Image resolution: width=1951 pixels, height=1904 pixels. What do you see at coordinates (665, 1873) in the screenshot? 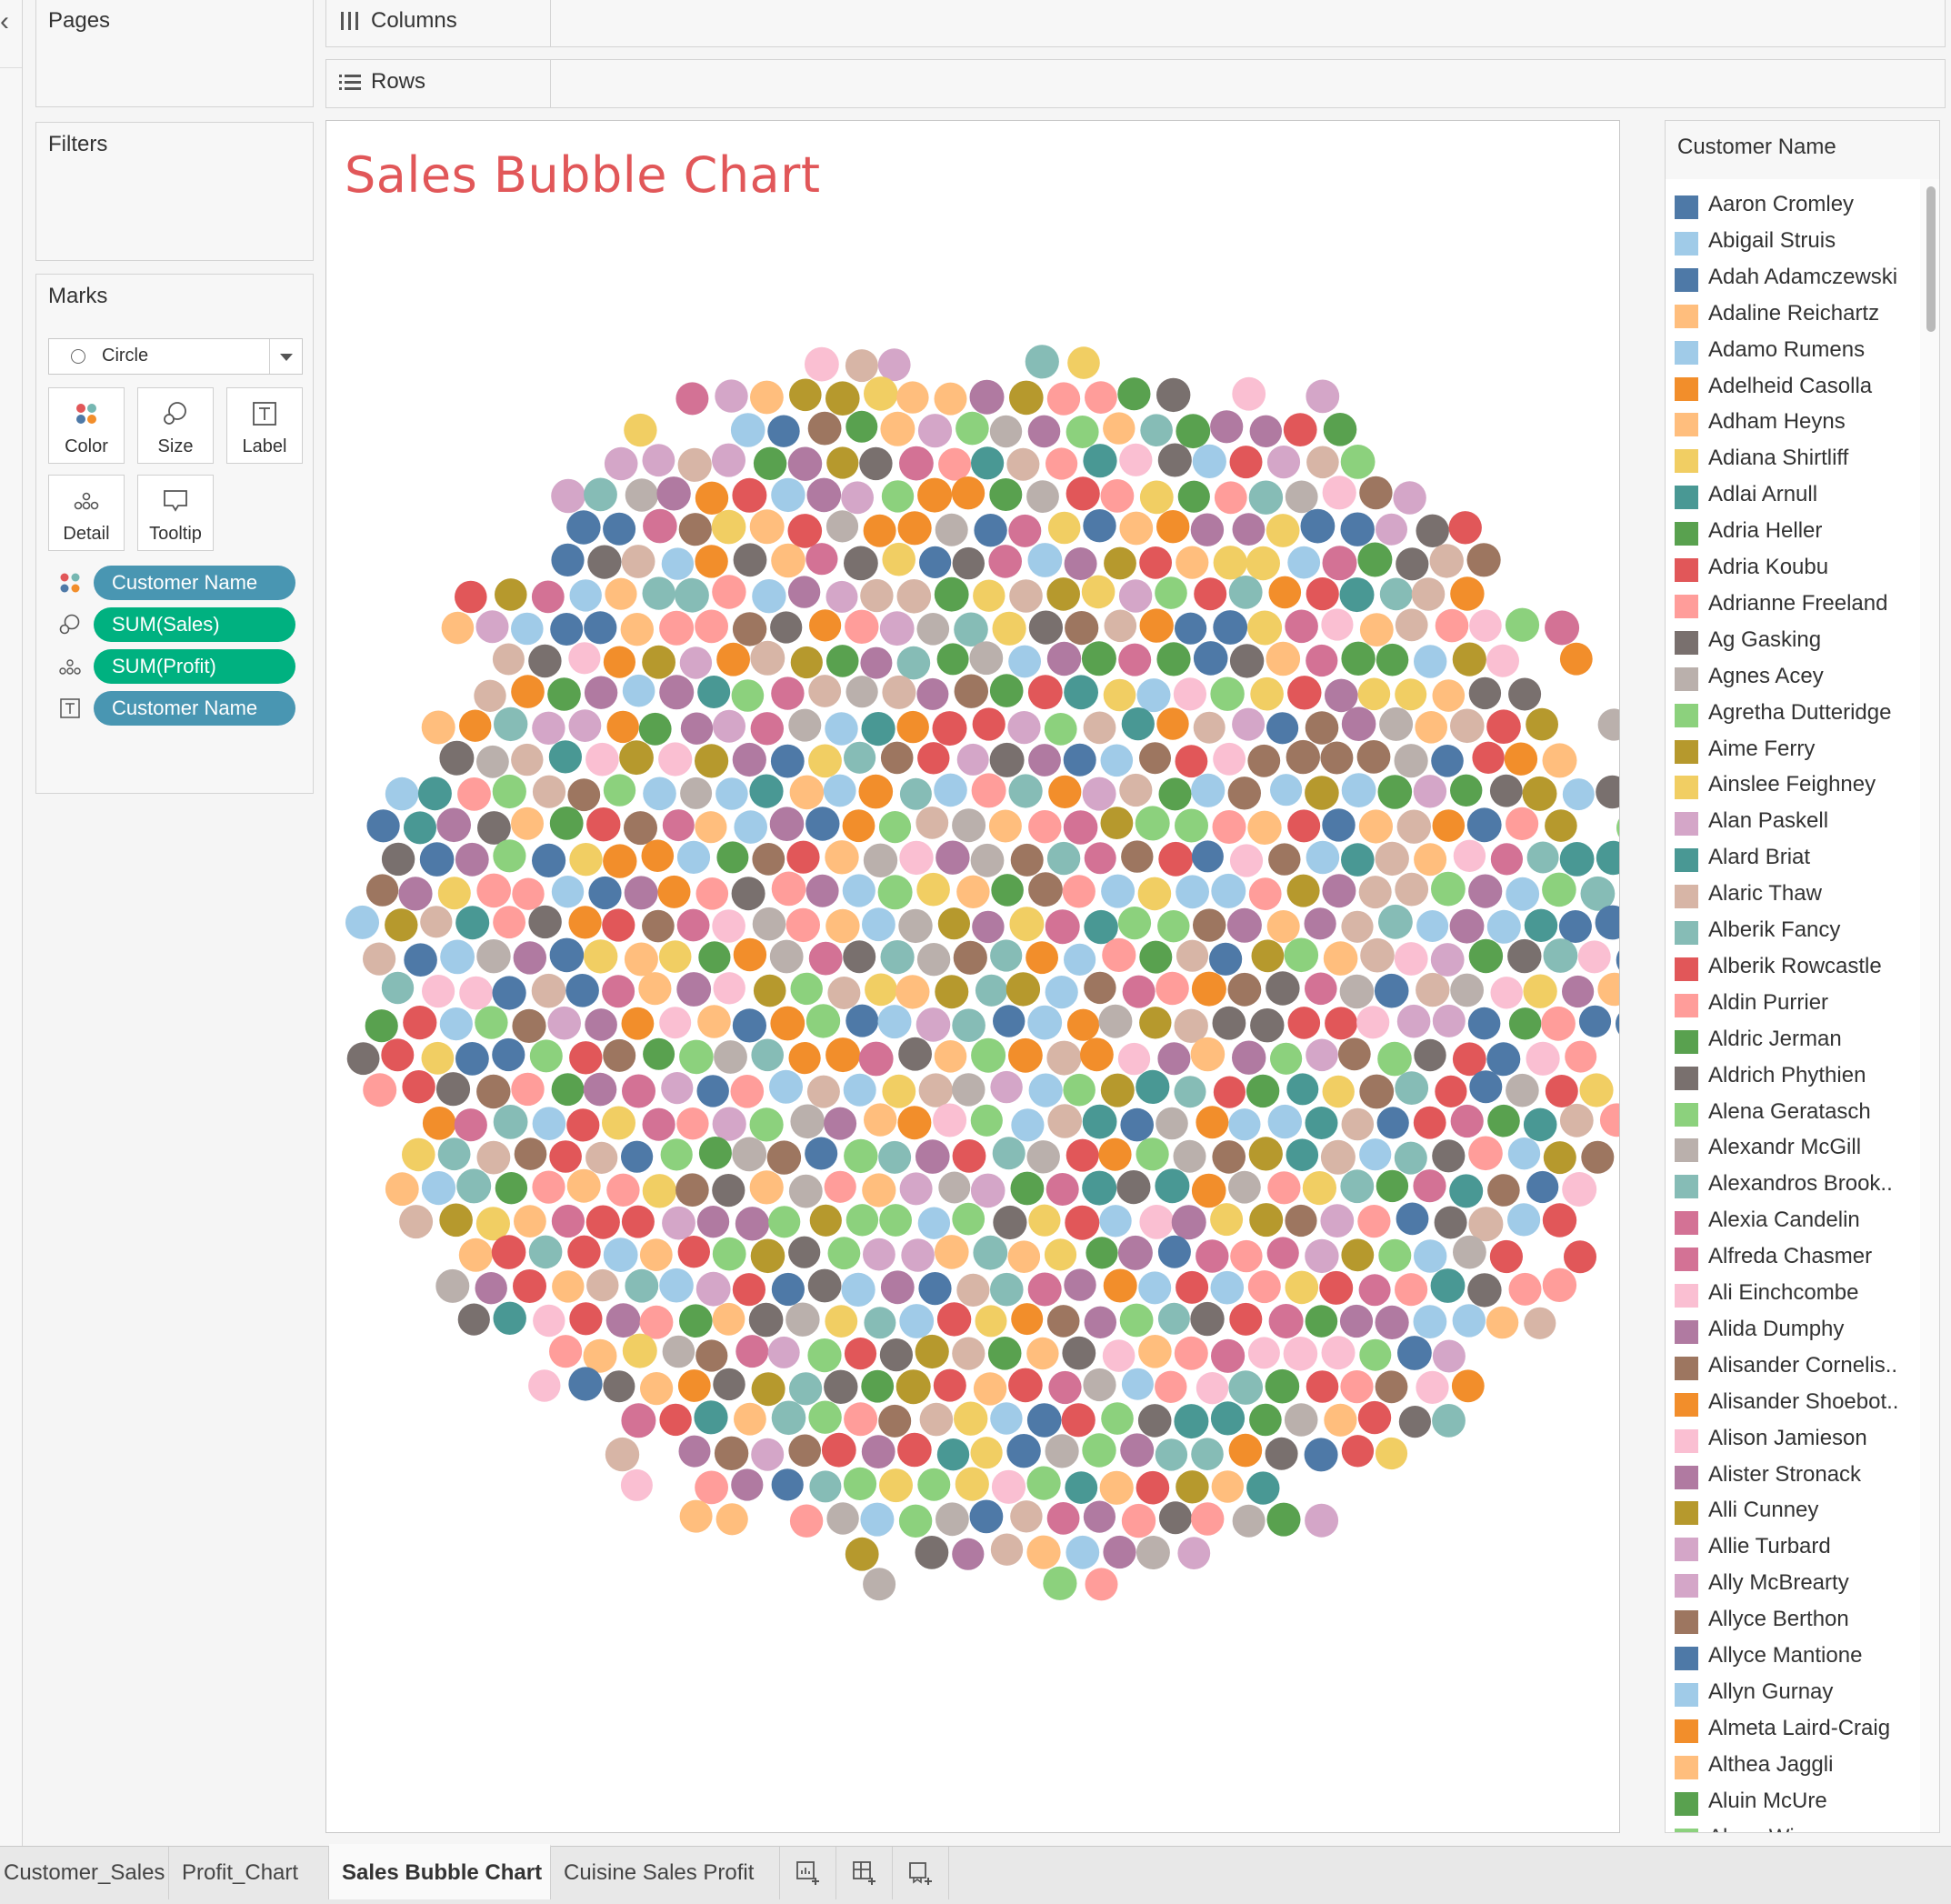
I see `sheet-tab: Cuisine Sales Profit` at bounding box center [665, 1873].